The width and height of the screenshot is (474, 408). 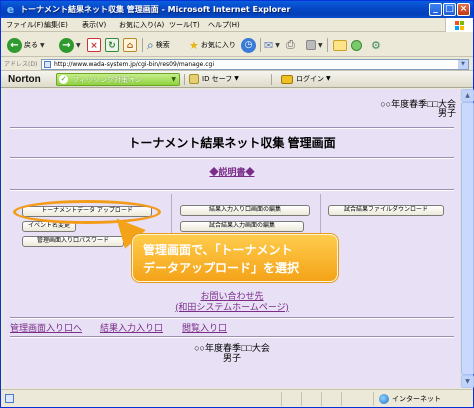 I want to click on page-title: トーナメント結果ネット収集 管理画面, so click(x=232, y=143).